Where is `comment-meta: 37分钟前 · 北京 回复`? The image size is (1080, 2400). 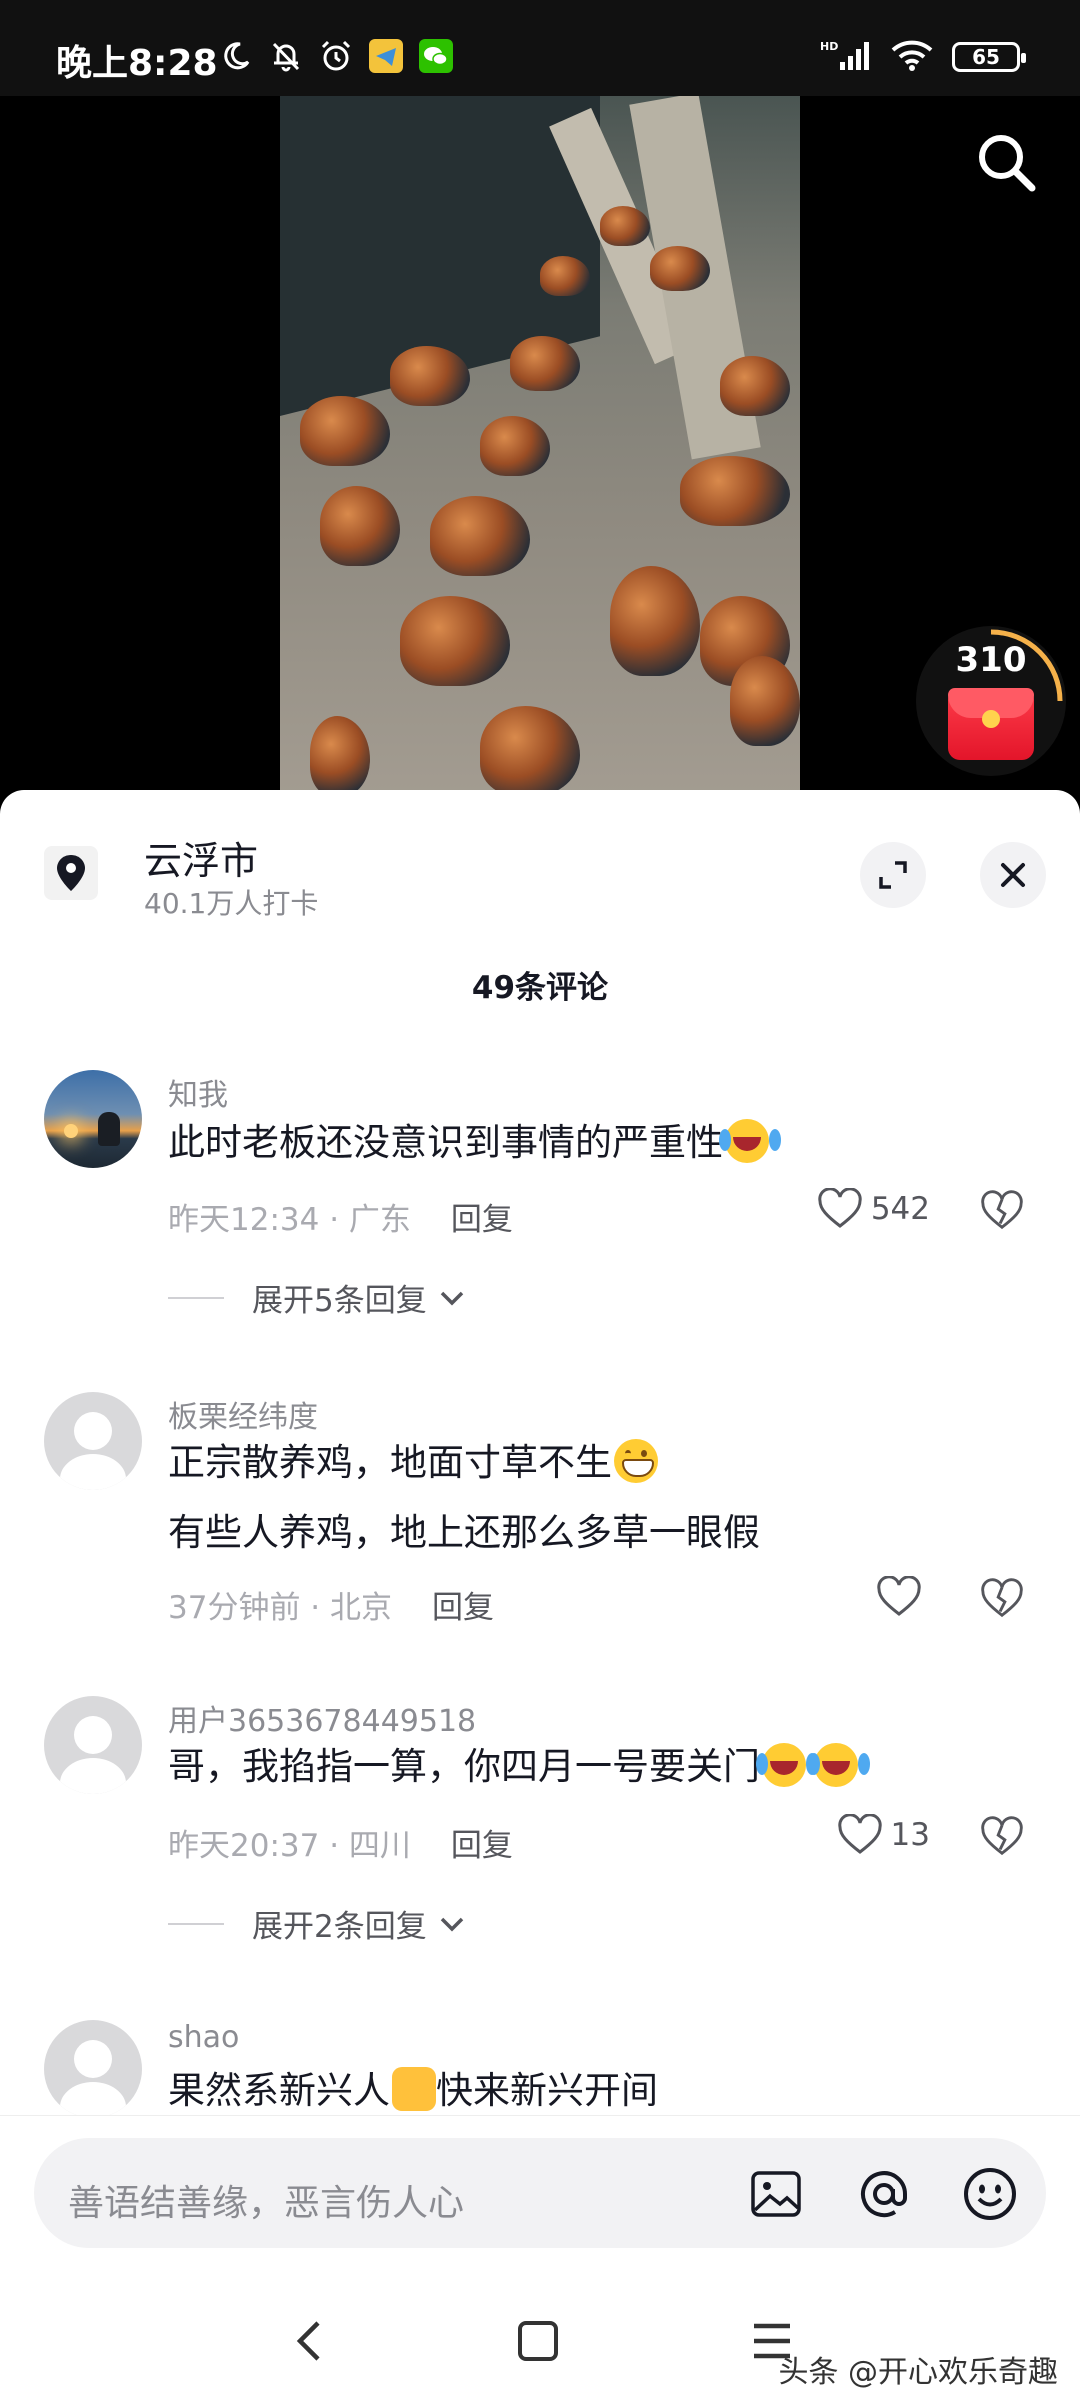
comment-meta: 37分钟前 · 北京 回复 is located at coordinates (331, 1608).